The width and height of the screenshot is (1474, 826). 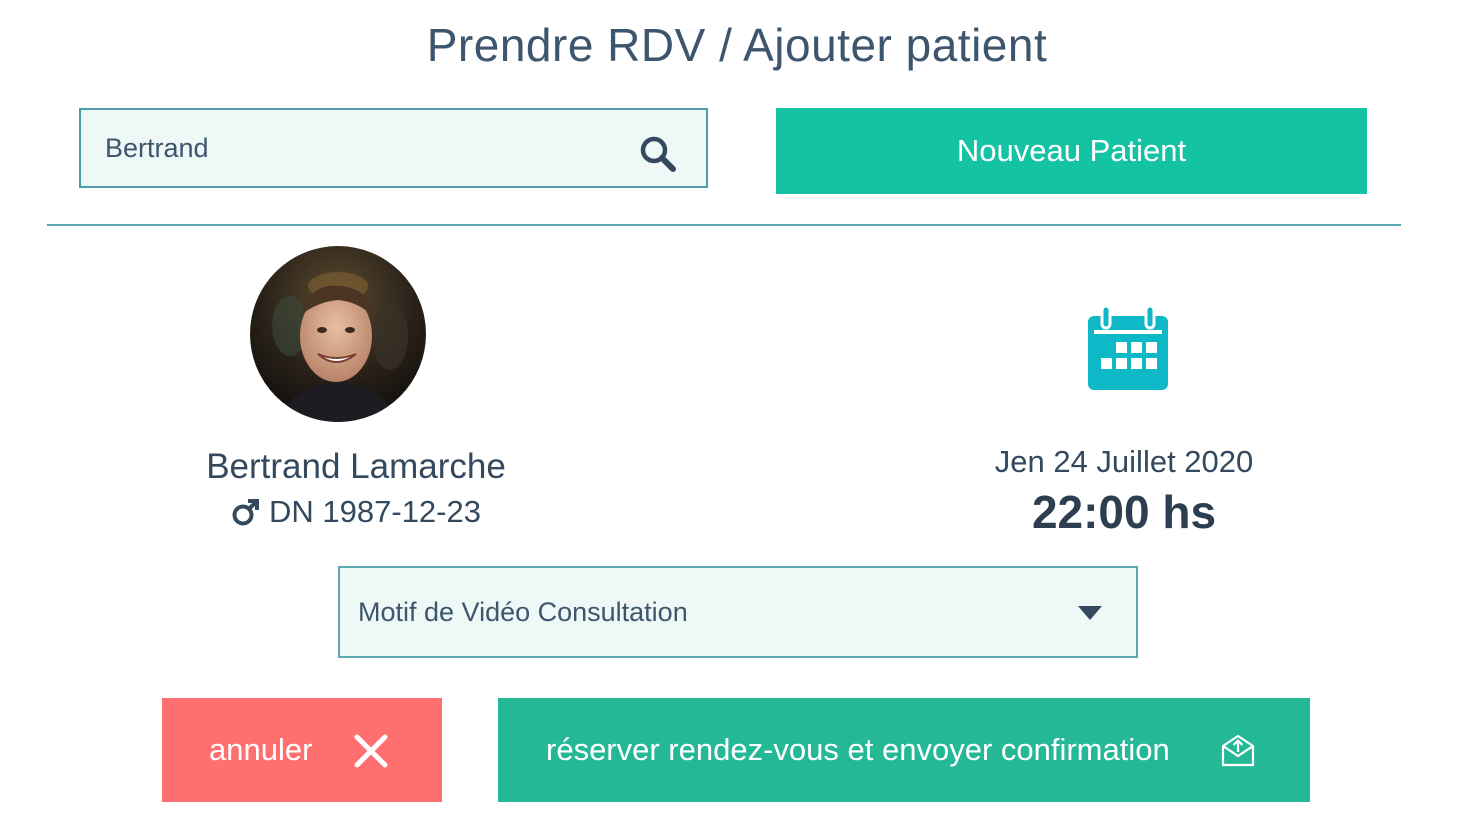 I want to click on cancel-label: annuler, so click(x=261, y=749).